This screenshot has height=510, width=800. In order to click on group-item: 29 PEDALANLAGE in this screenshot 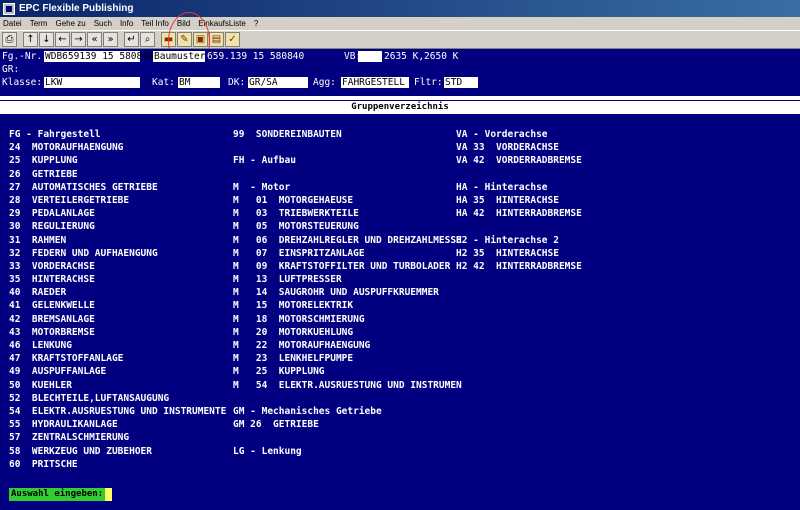, I will do `click(117, 213)`.